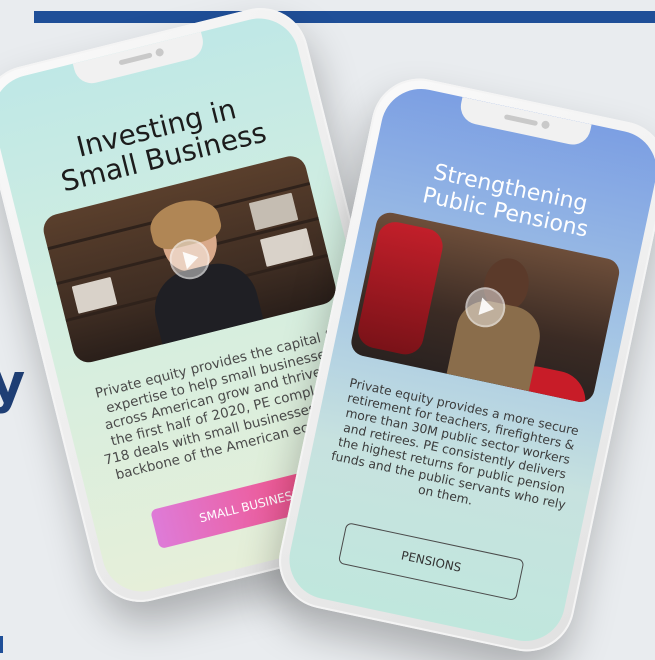 Image resolution: width=655 pixels, height=660 pixels. Describe the element at coordinates (1, 644) in the screenshot. I see `corner-mark` at that location.